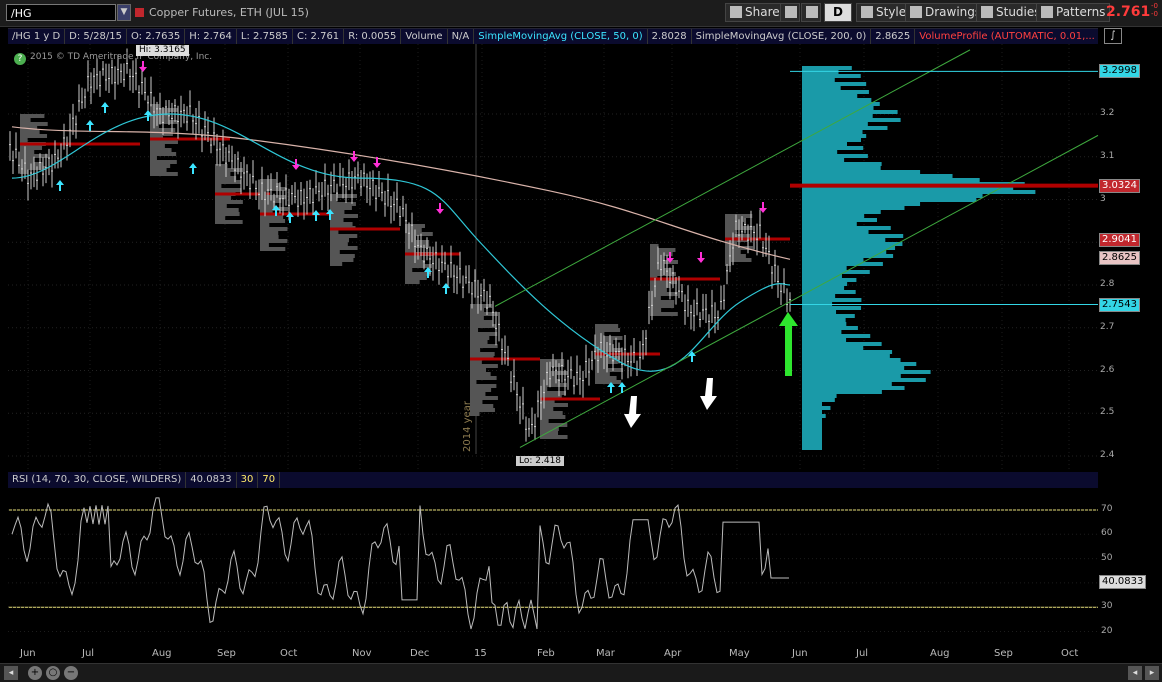  Describe the element at coordinates (1107, 155) in the screenshot. I see `price-tick-label: 3.1` at that location.